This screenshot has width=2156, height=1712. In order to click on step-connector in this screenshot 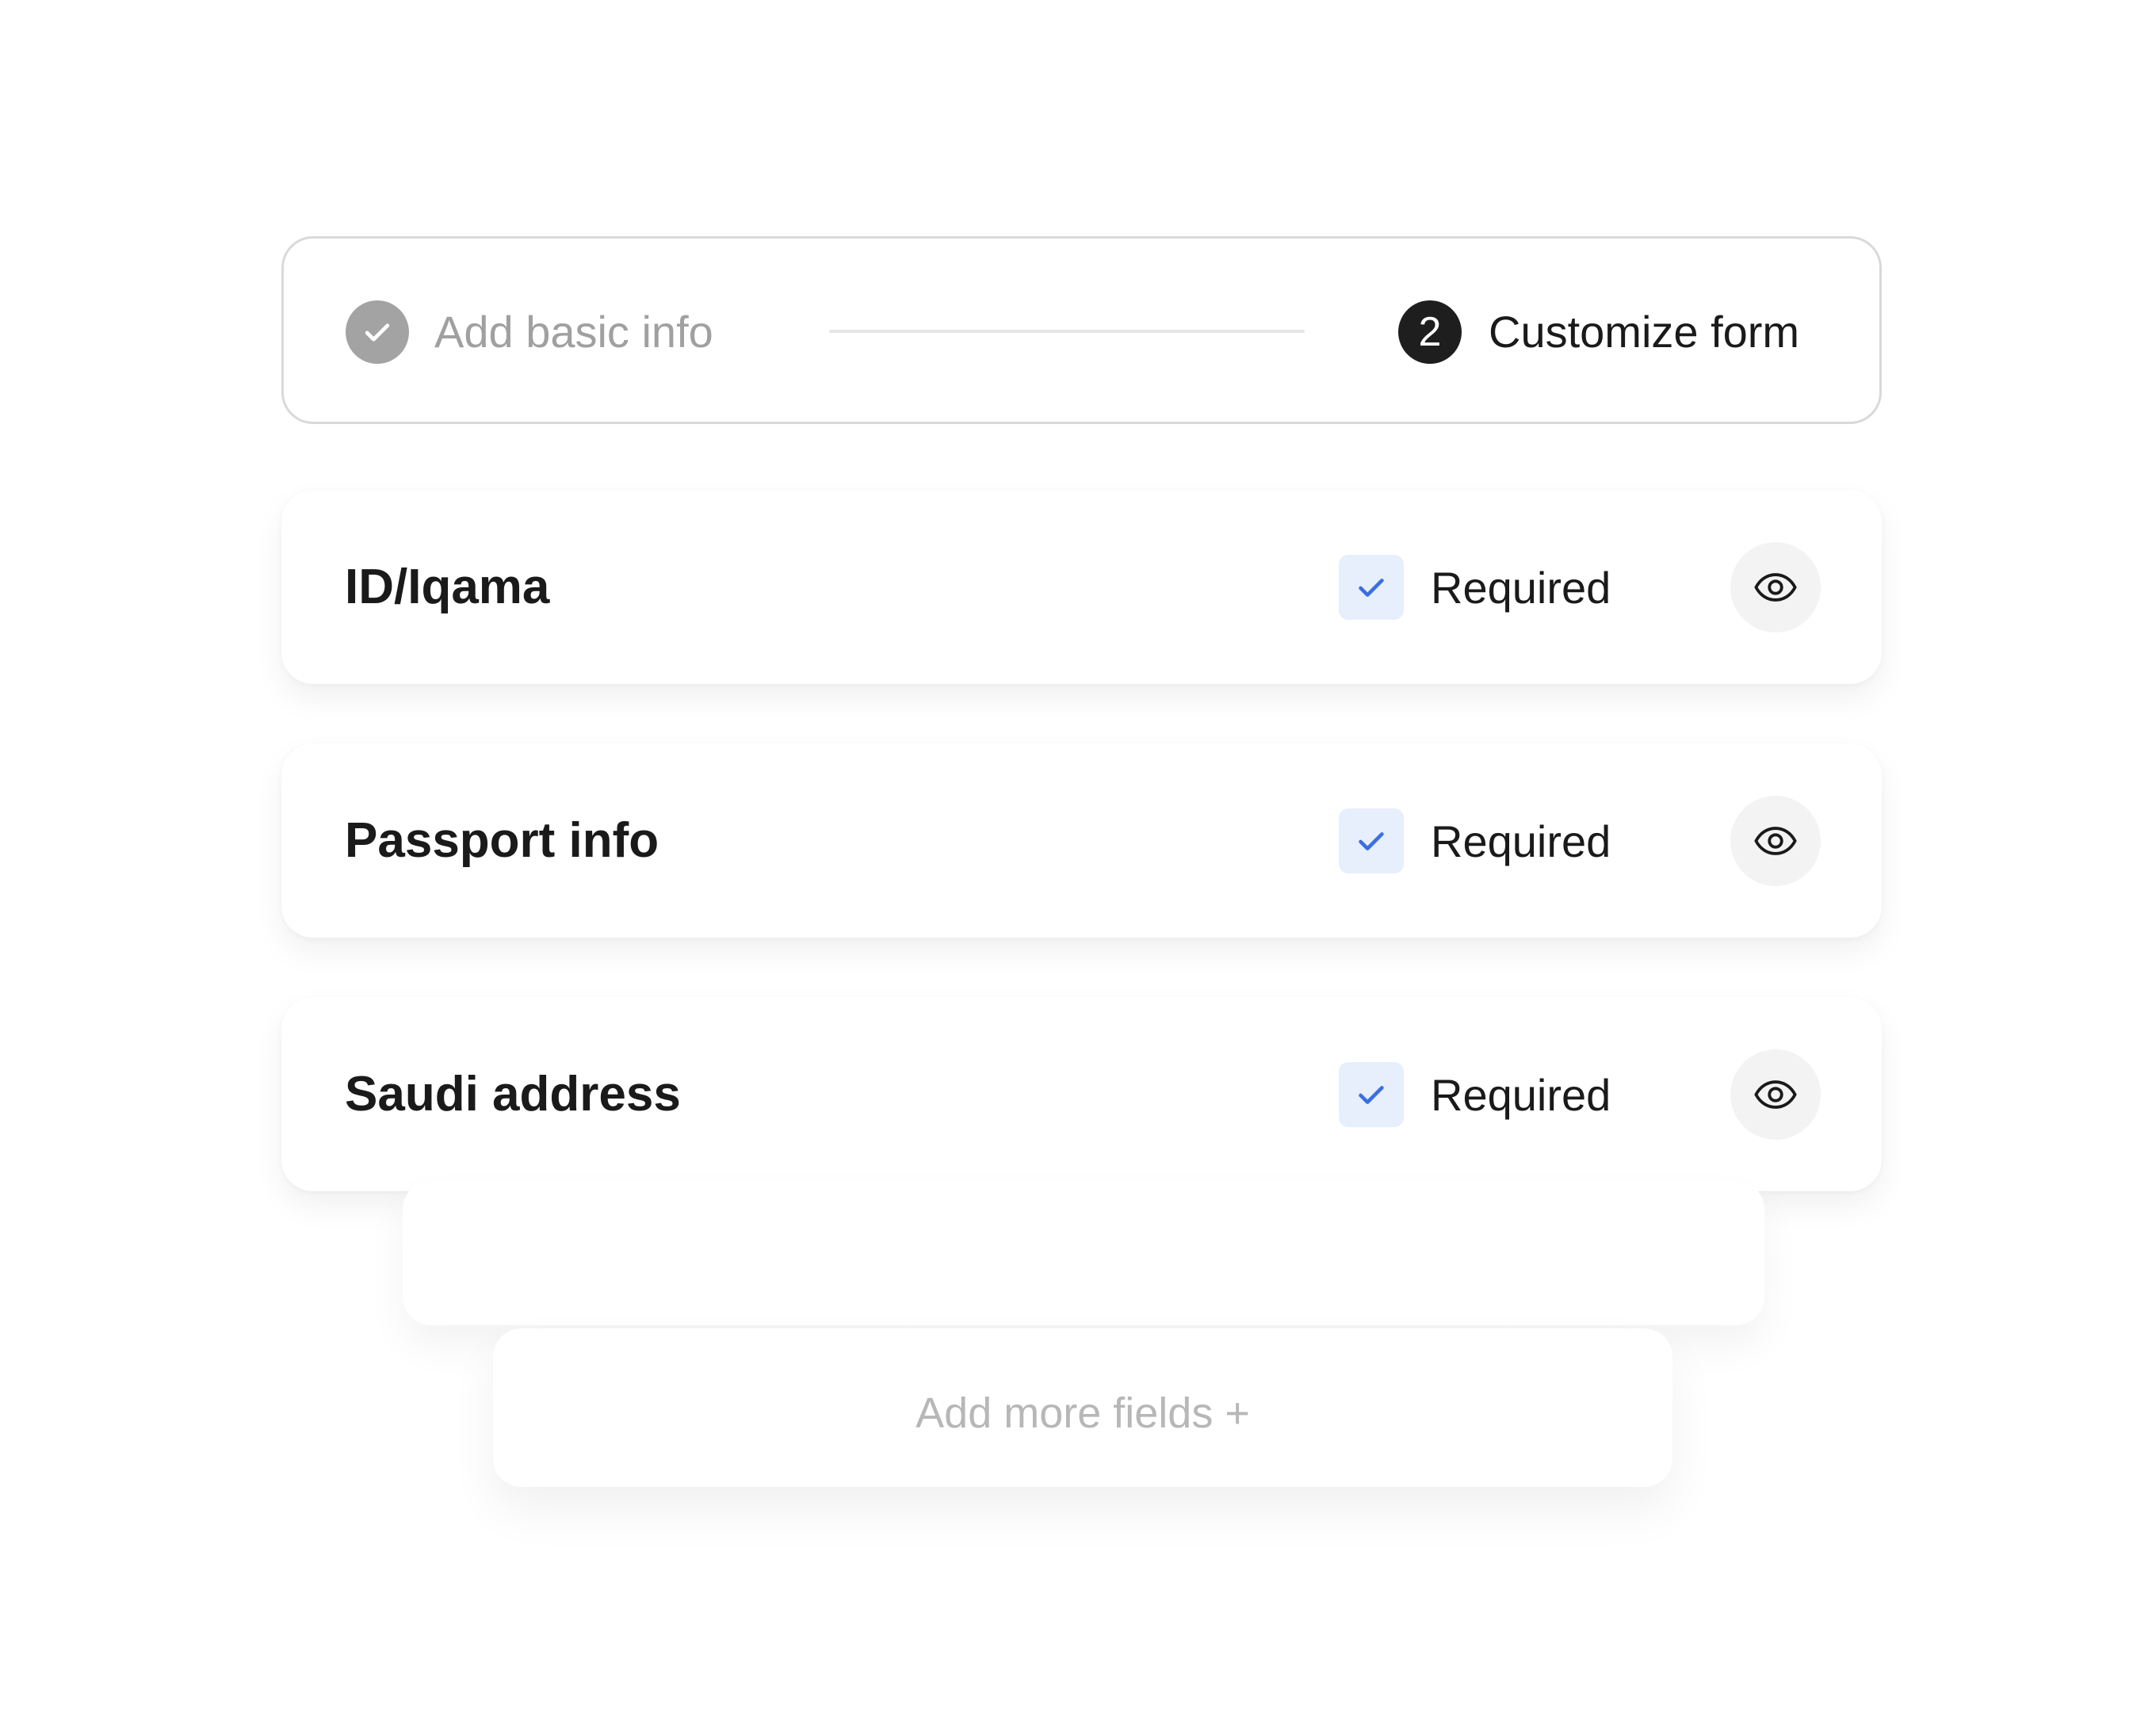, I will do `click(1067, 332)`.